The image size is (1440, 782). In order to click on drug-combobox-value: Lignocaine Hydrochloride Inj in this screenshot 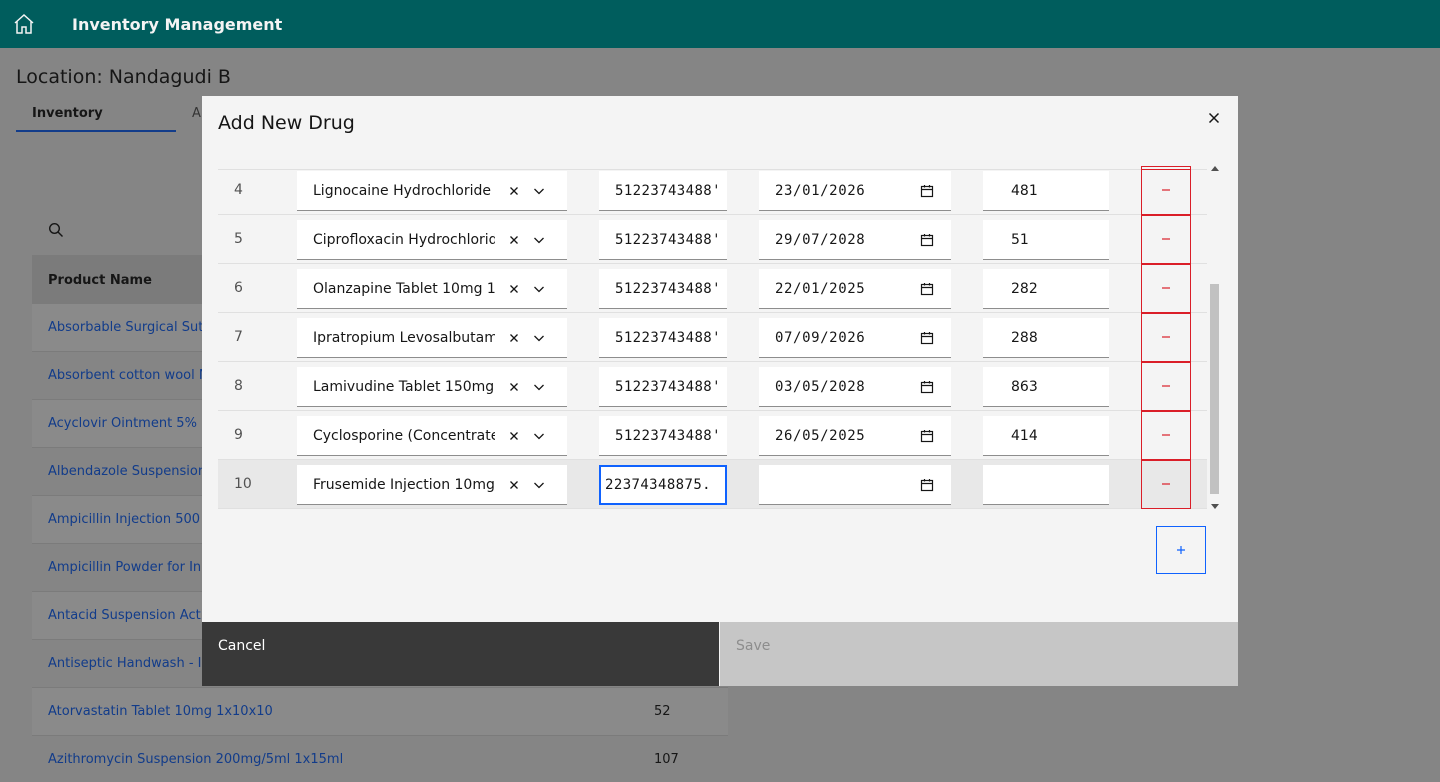, I will do `click(404, 191)`.